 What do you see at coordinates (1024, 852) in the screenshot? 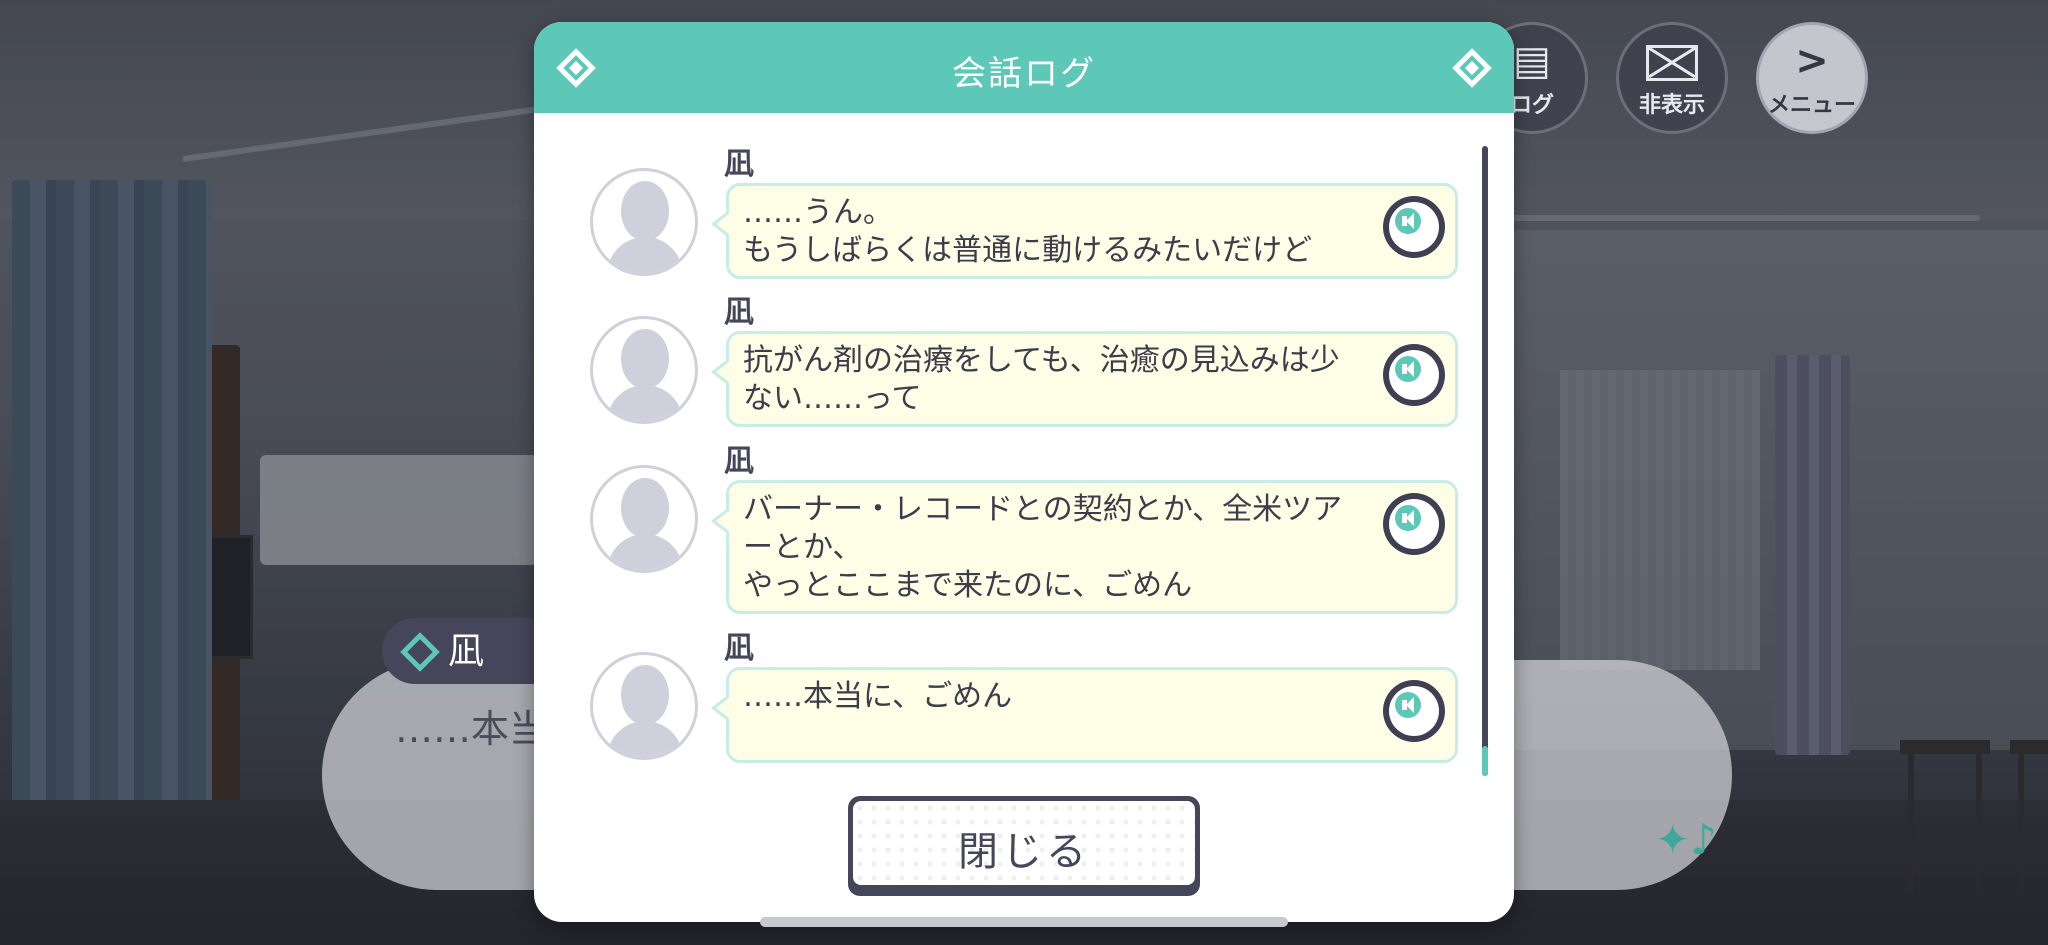
I see `close-button-label: 閉じる` at bounding box center [1024, 852].